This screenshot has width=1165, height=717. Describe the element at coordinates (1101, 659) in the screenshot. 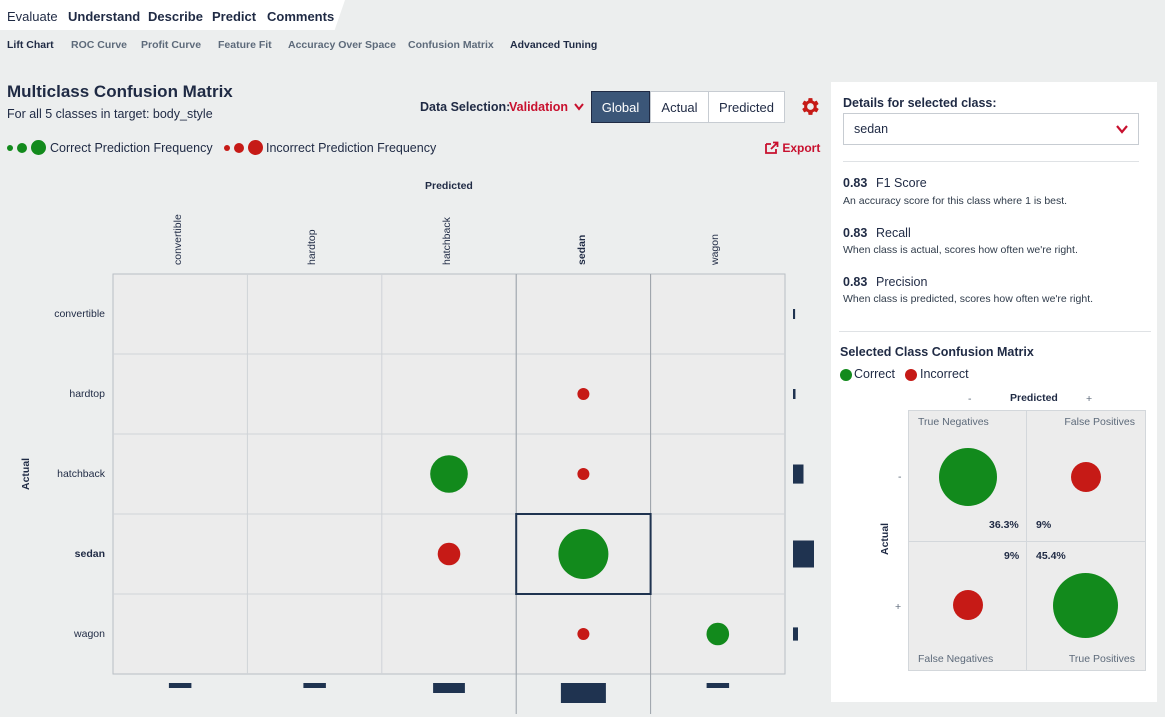

I see `true-positives-label: True Positives` at that location.